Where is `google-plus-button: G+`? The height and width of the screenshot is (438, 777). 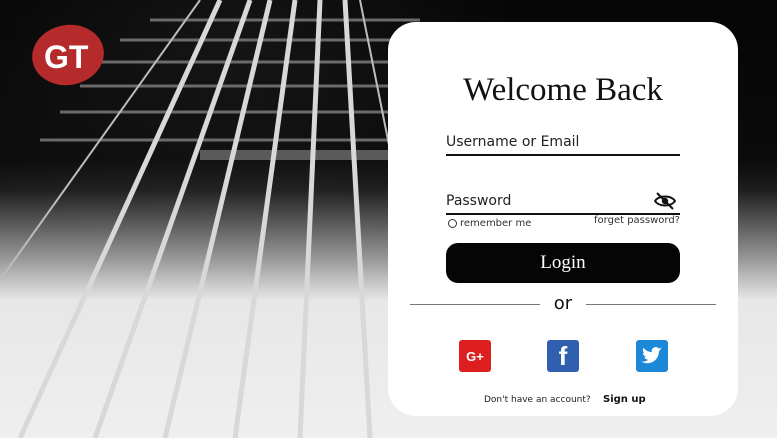 google-plus-button: G+ is located at coordinates (475, 356).